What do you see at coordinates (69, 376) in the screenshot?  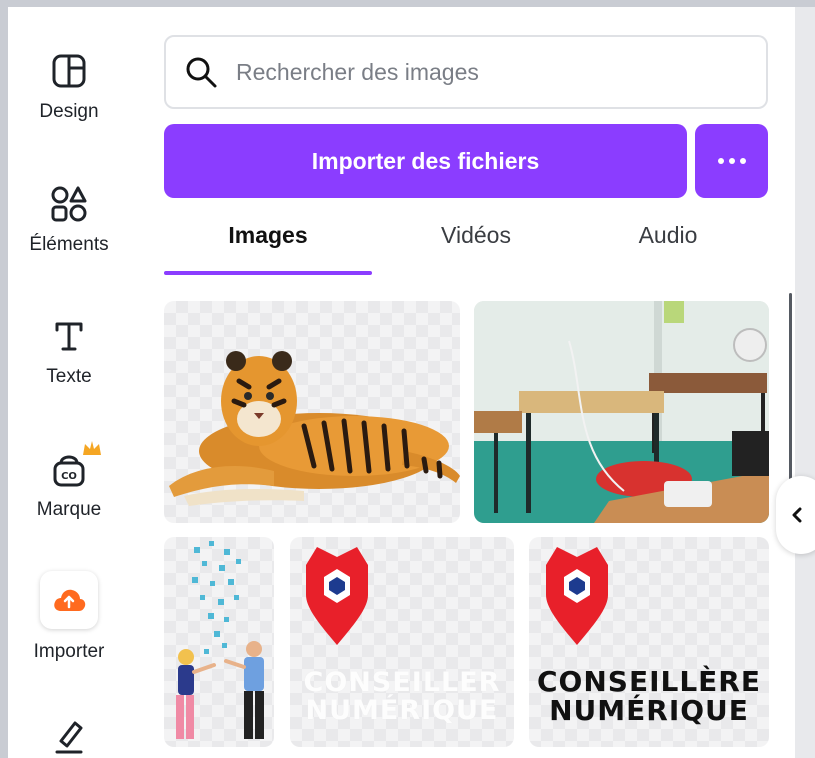 I see `rail-label-text: Texte` at bounding box center [69, 376].